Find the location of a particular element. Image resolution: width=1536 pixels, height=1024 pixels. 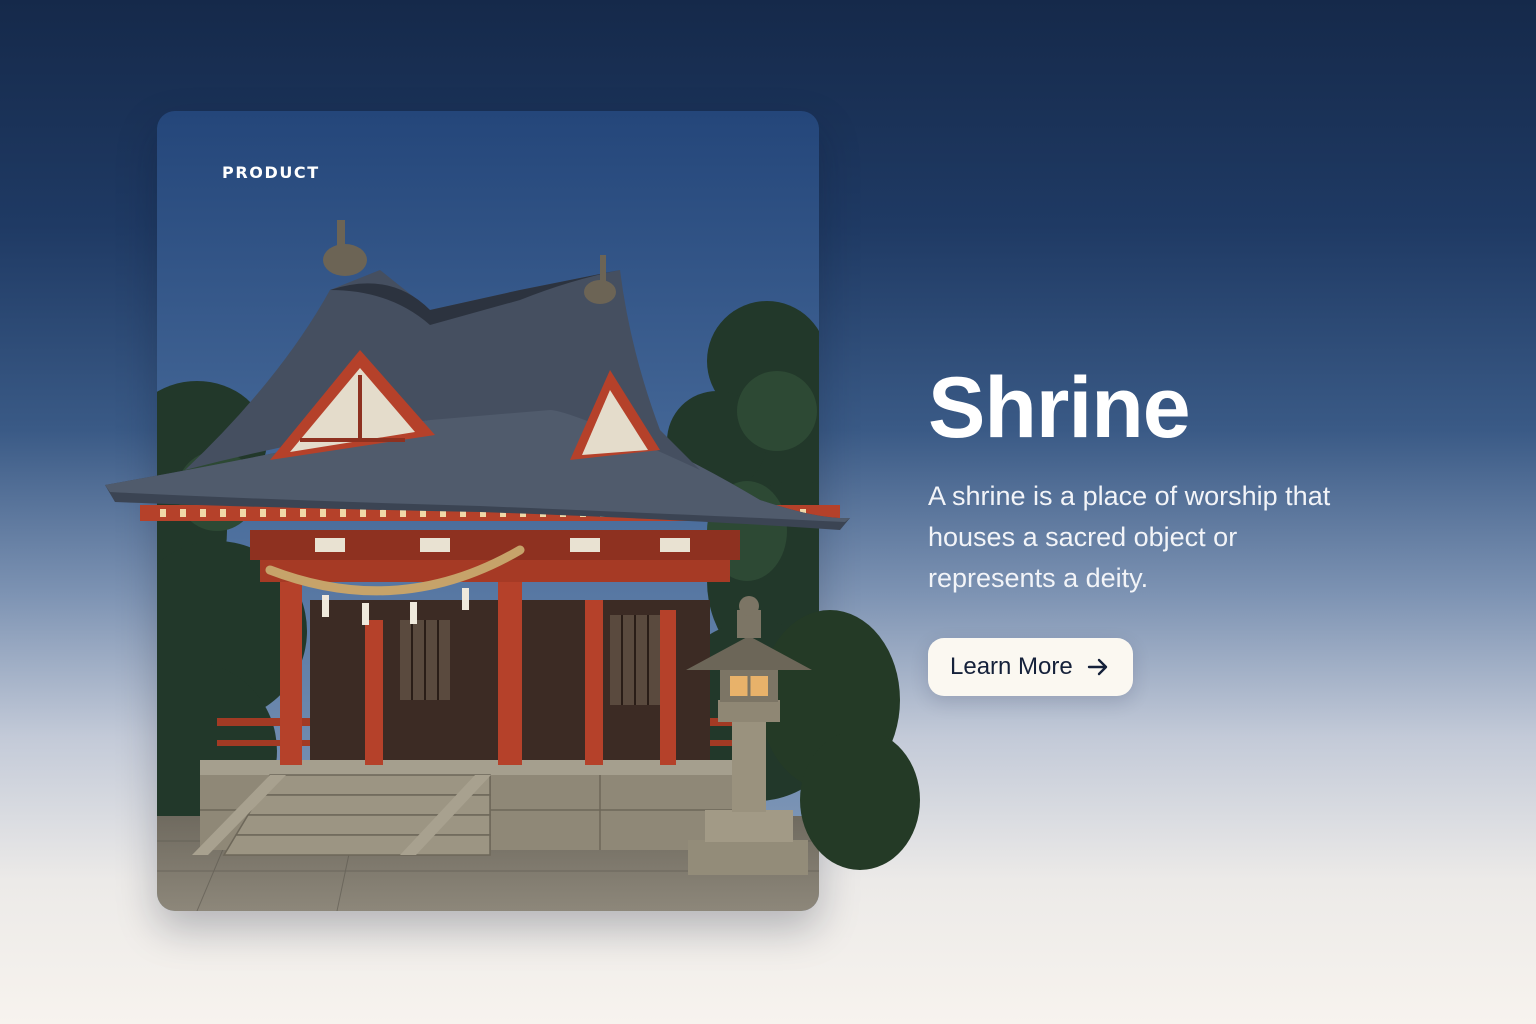

hero-title: Shrine is located at coordinates (1059, 408).